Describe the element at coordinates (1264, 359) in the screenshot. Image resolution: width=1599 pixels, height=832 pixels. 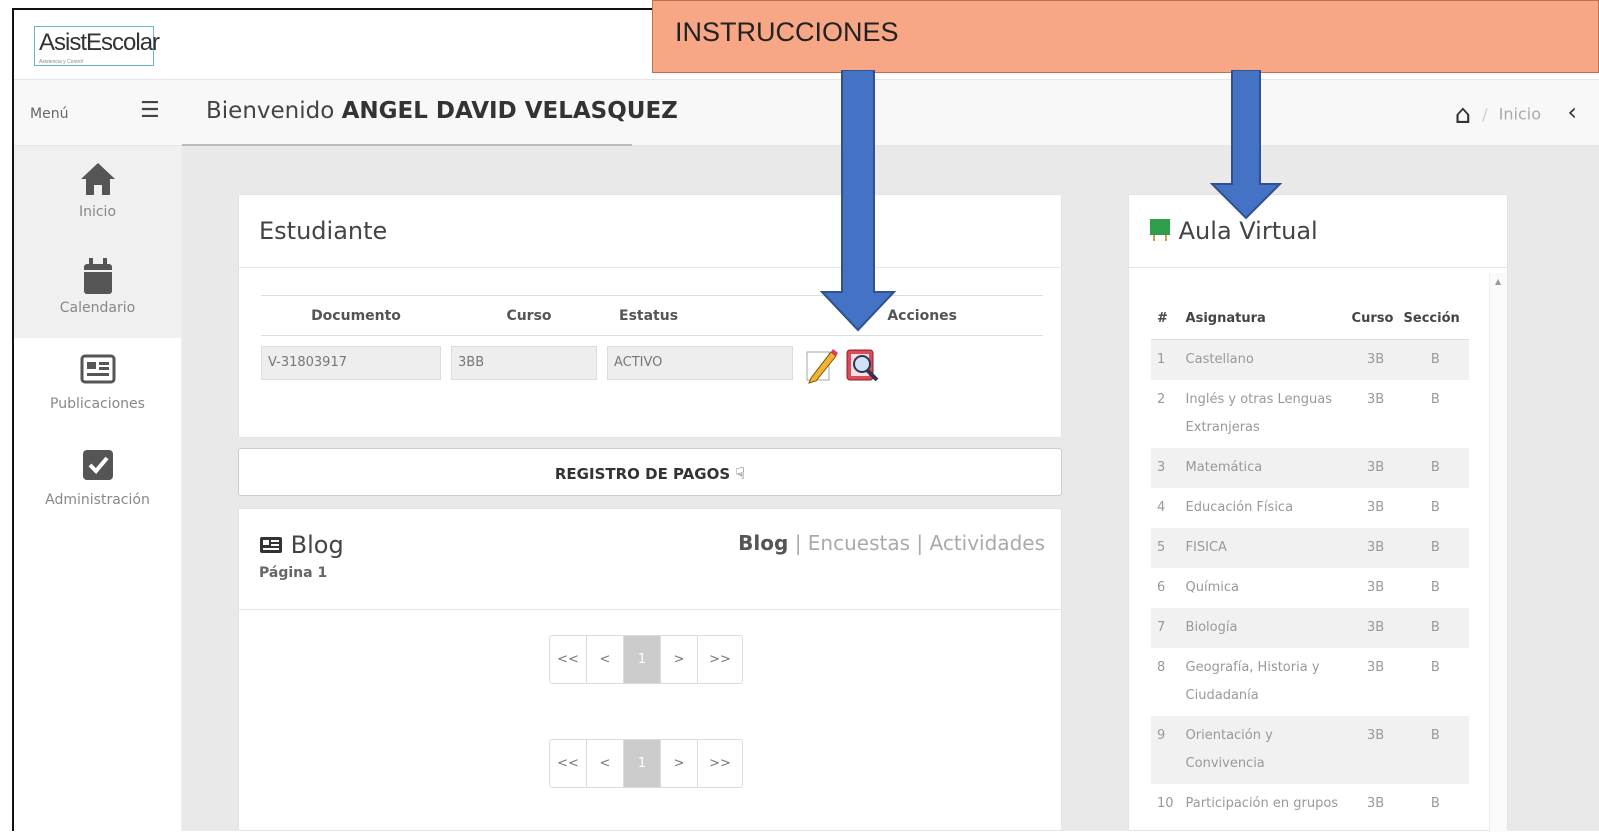
I see `subject-name: Castellano` at that location.